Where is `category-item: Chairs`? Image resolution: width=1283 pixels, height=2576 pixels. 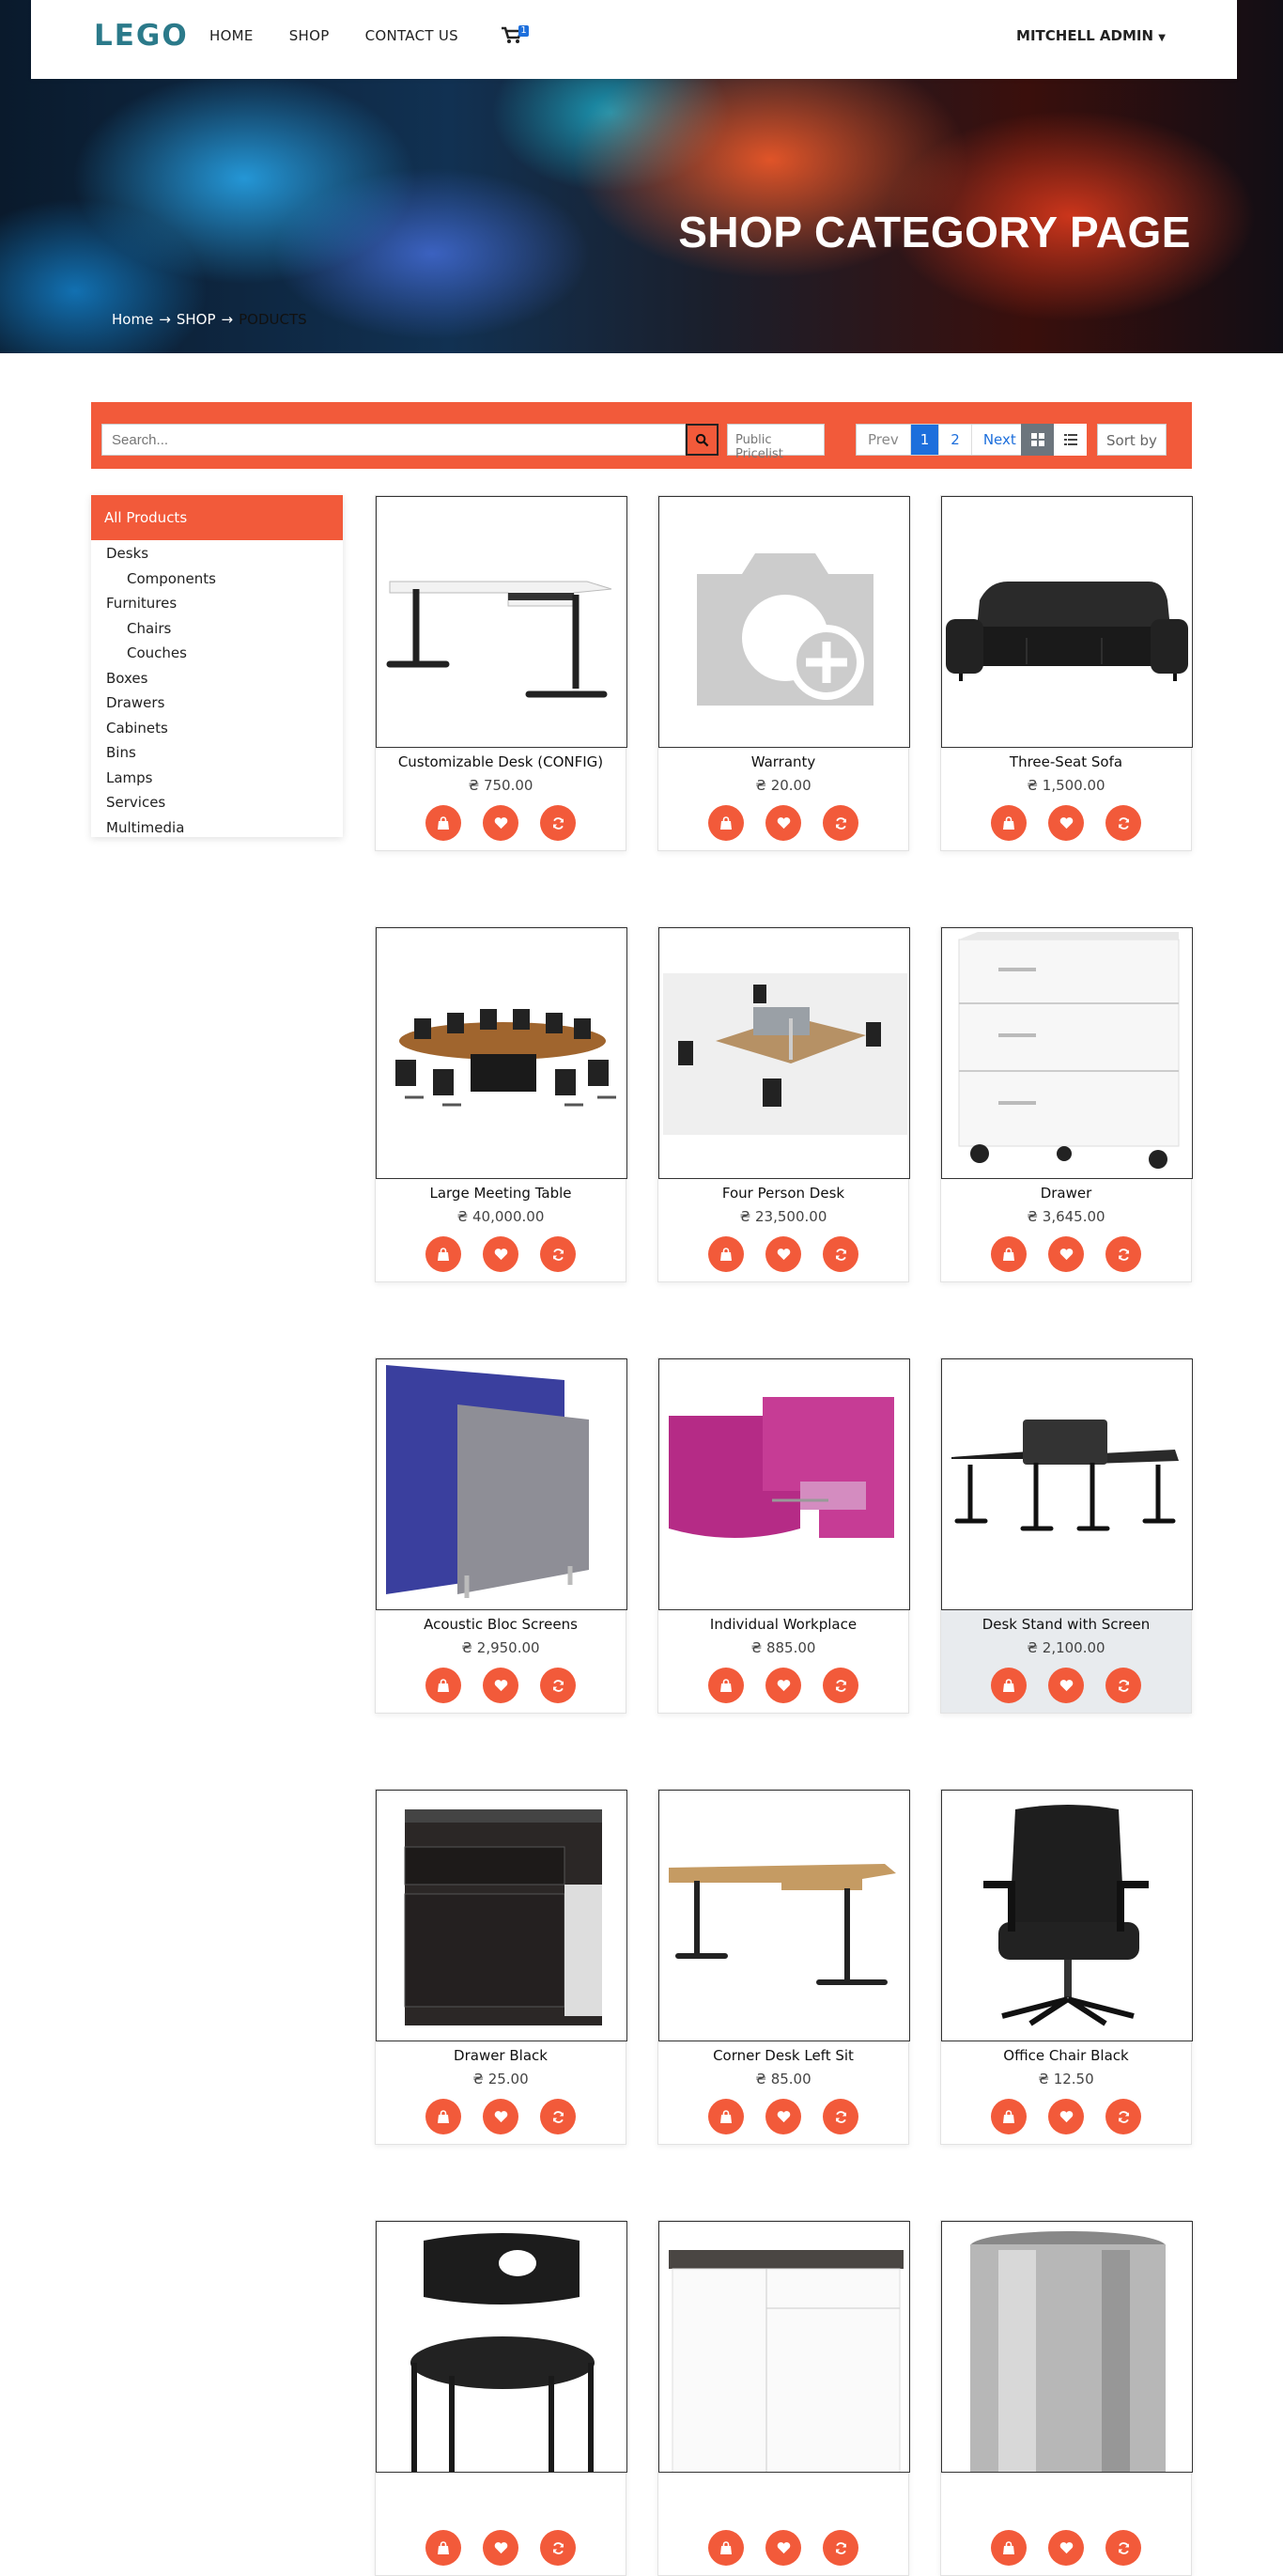
category-item: Chairs is located at coordinates (224, 629).